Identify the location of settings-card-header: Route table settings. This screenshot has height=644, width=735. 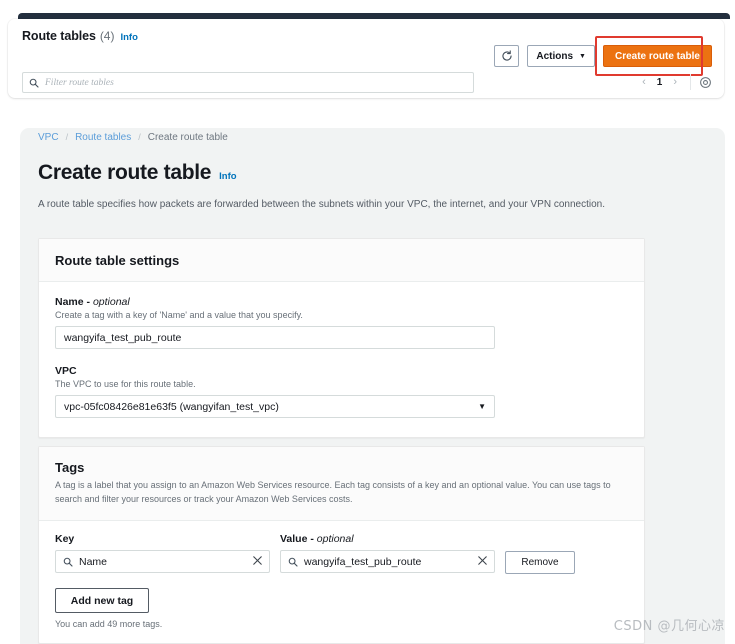
(341, 260).